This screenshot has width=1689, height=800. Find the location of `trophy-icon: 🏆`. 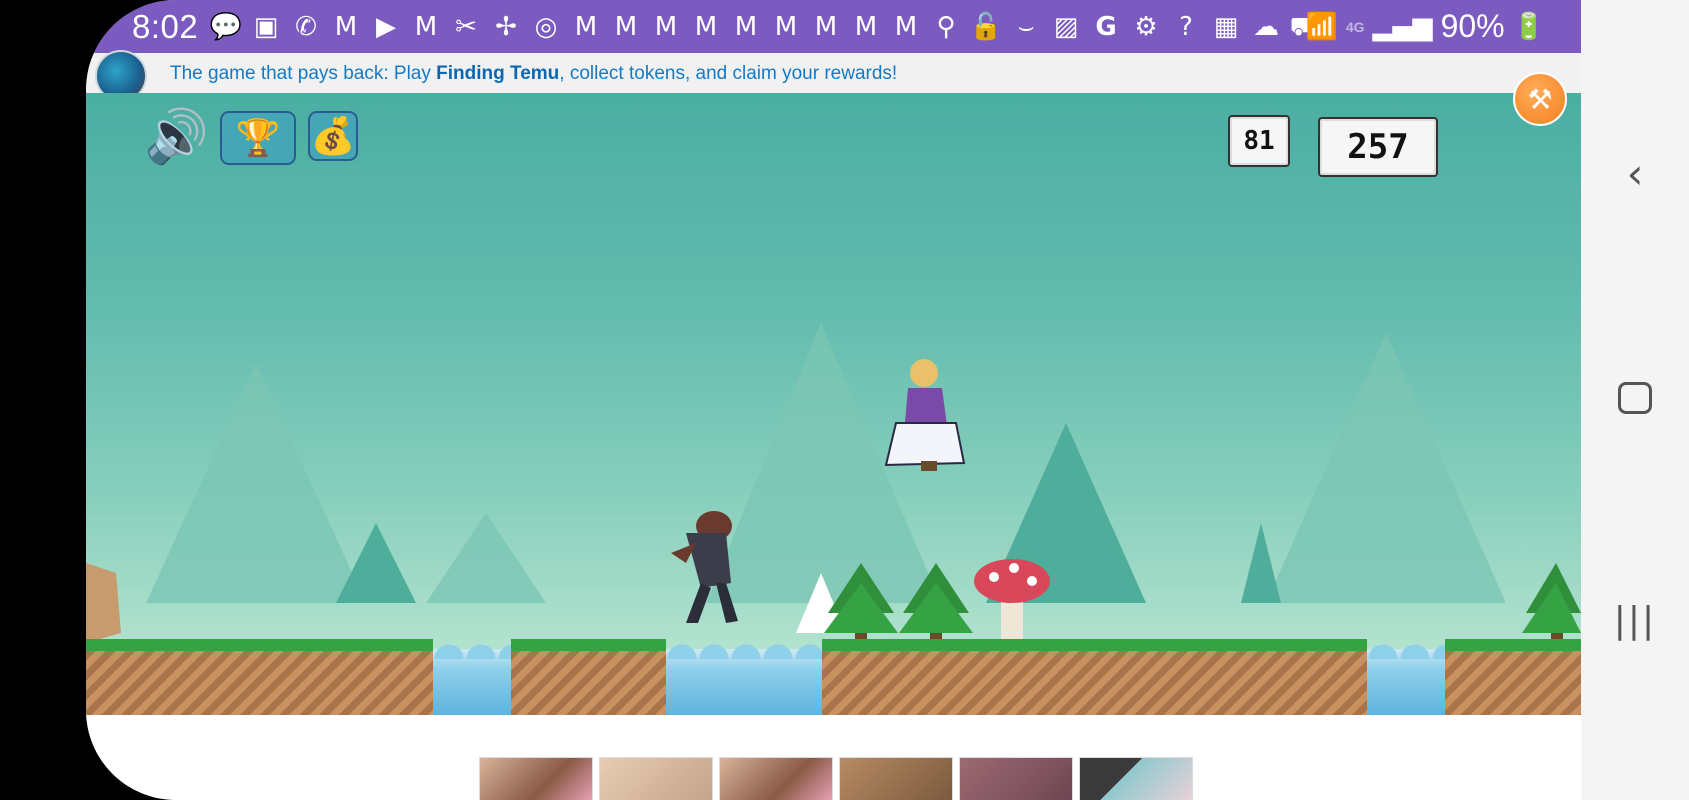

trophy-icon: 🏆 is located at coordinates (258, 138).